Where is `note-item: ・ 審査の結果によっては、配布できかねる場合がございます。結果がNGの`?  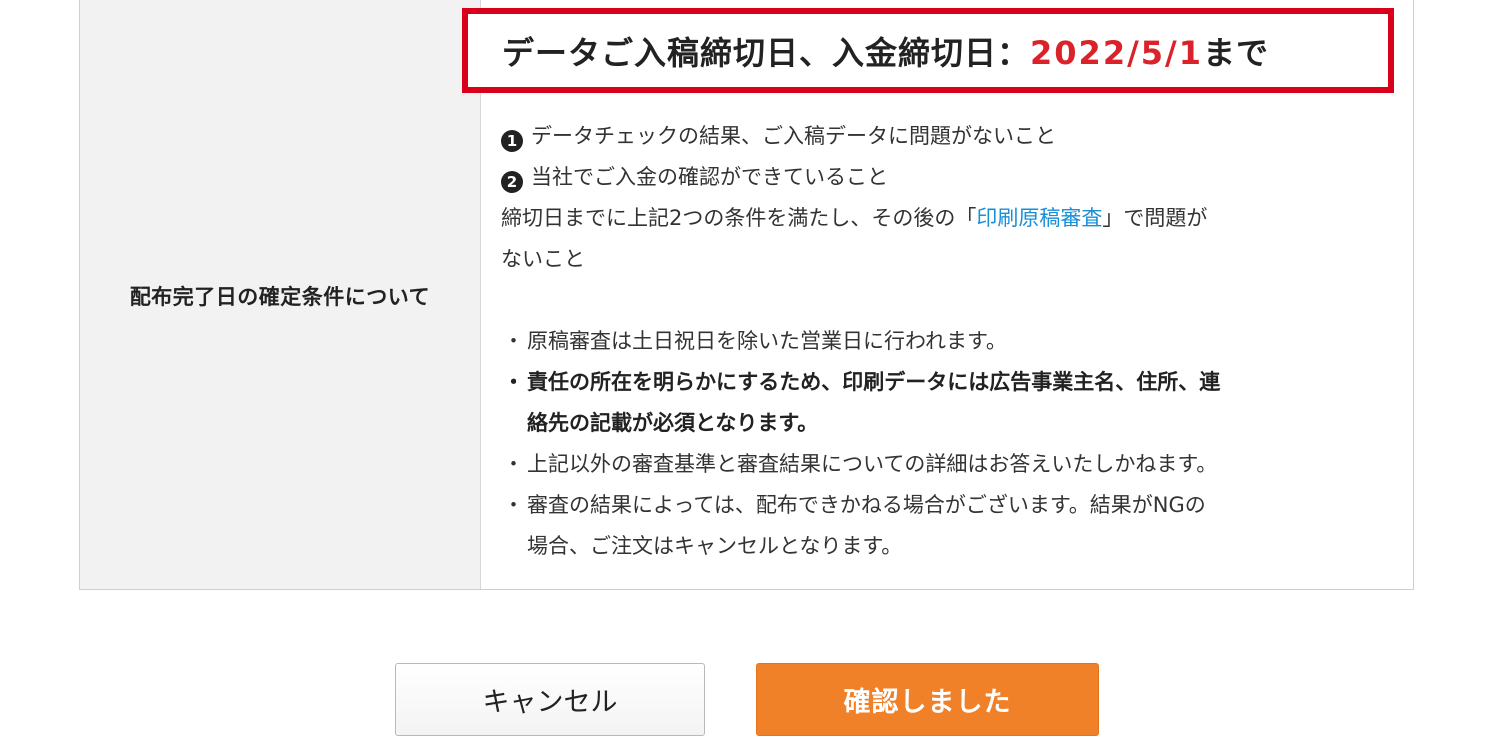 note-item: ・ 審査の結果によっては、配布できかねる場合がございます。結果がNGの is located at coordinates (946, 505).